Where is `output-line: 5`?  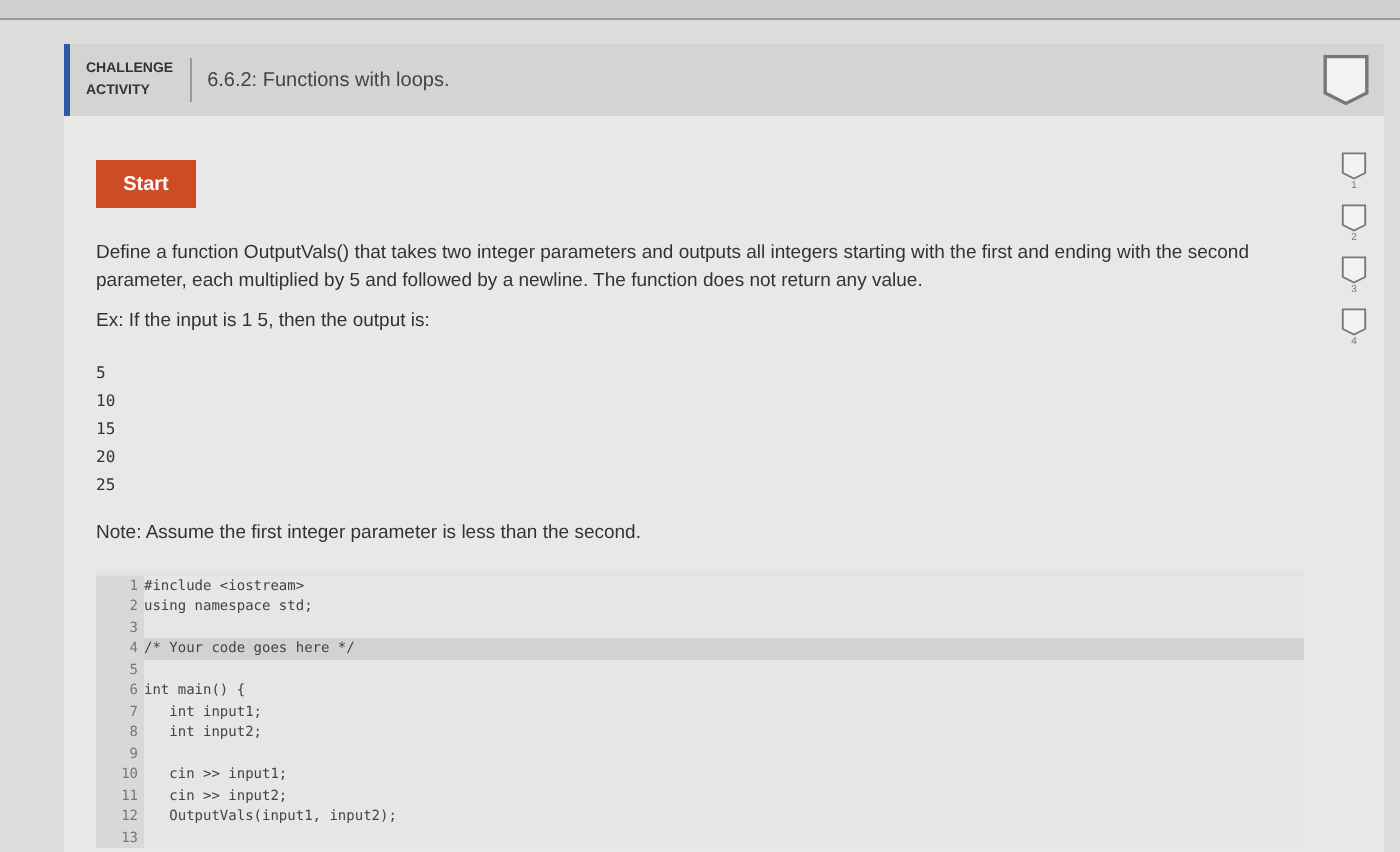
output-line: 5 is located at coordinates (102, 374).